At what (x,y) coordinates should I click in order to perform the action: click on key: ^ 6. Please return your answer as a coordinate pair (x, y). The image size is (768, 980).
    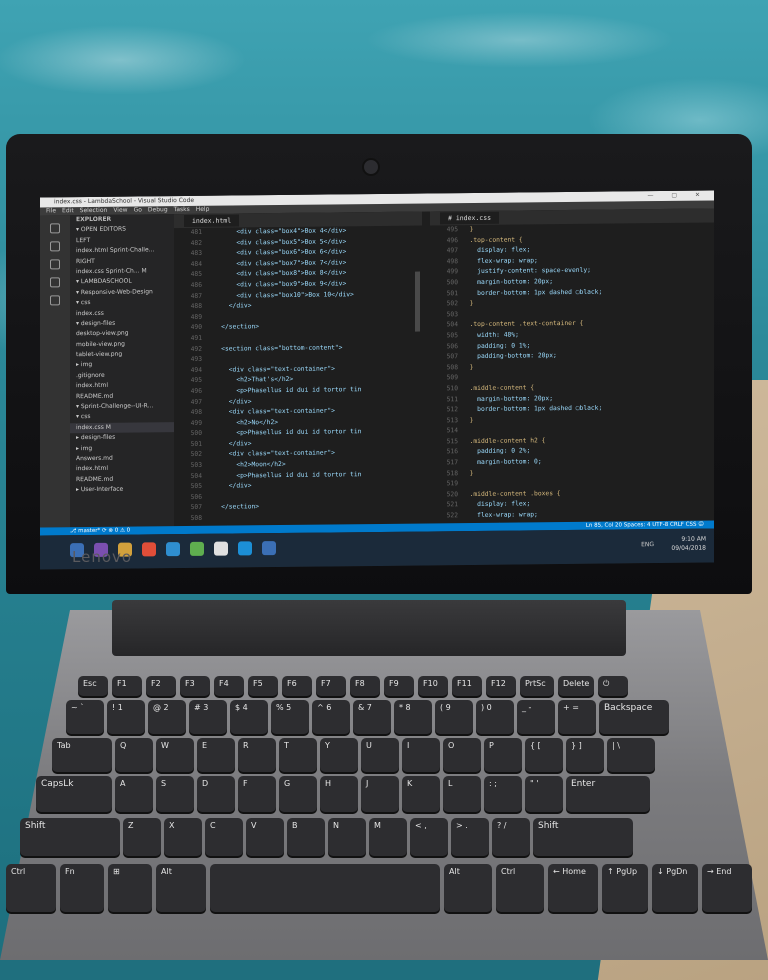
    Looking at the image, I should click on (331, 717).